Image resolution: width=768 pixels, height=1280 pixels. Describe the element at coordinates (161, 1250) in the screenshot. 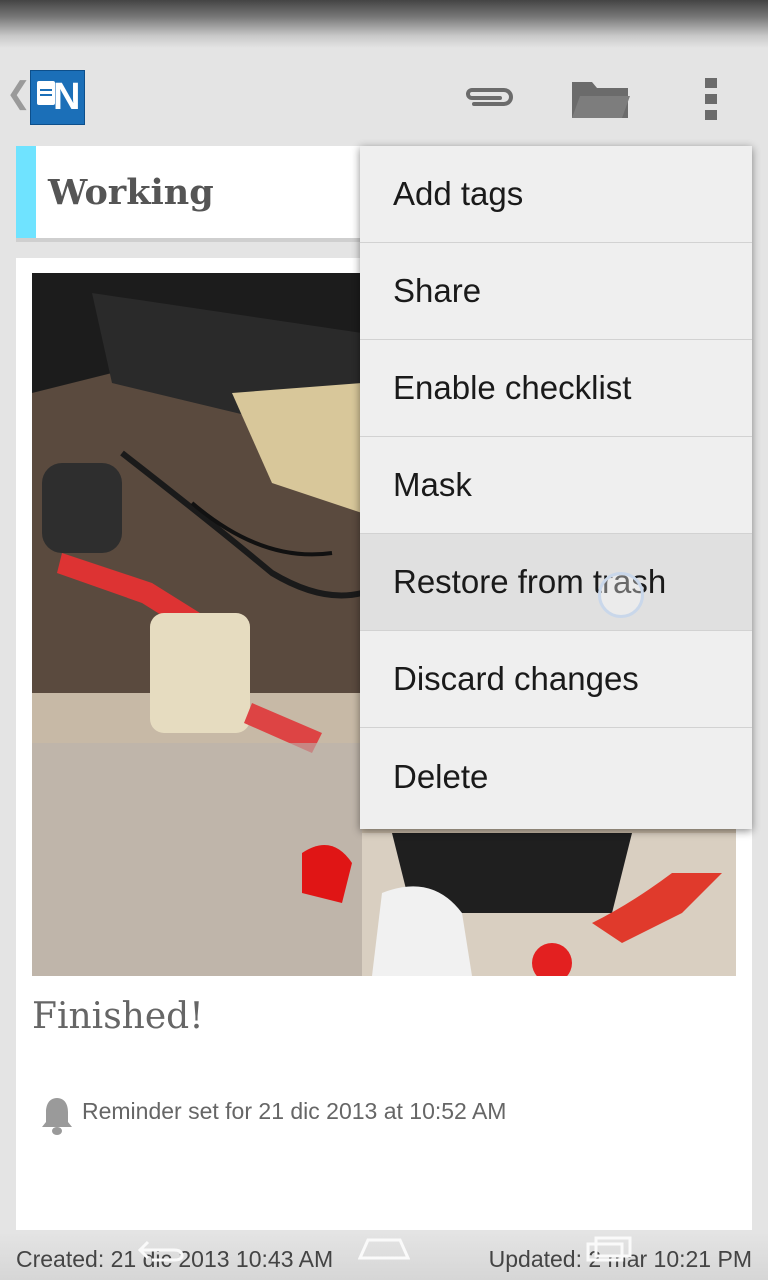

I see `back-nav-icon` at that location.